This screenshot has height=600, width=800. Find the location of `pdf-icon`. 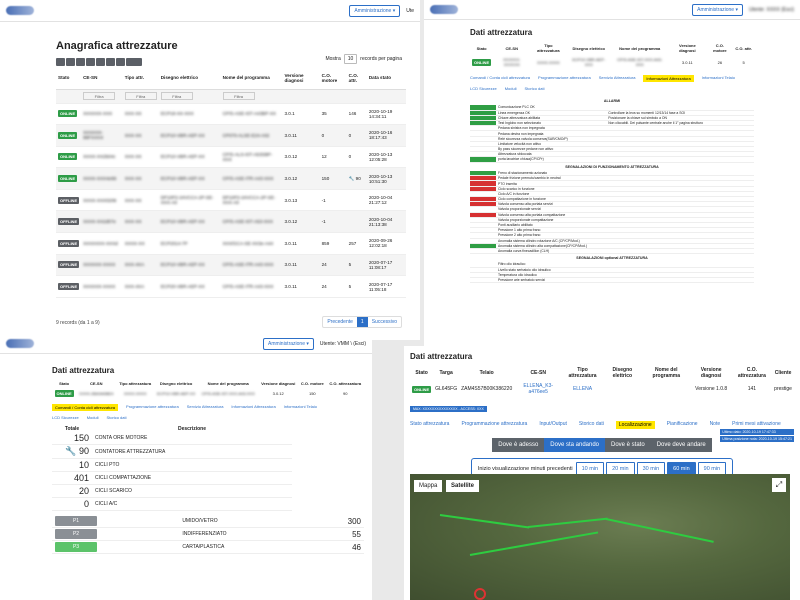

pdf-icon is located at coordinates (90, 62).